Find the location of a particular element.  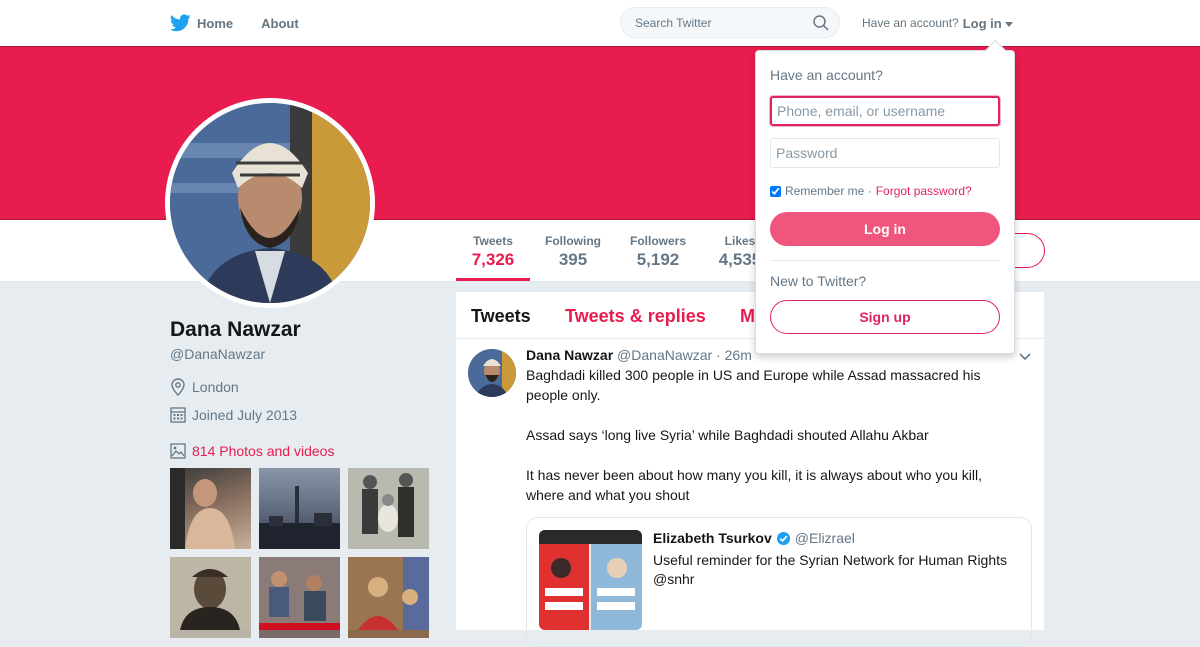

image-icon is located at coordinates (178, 451).